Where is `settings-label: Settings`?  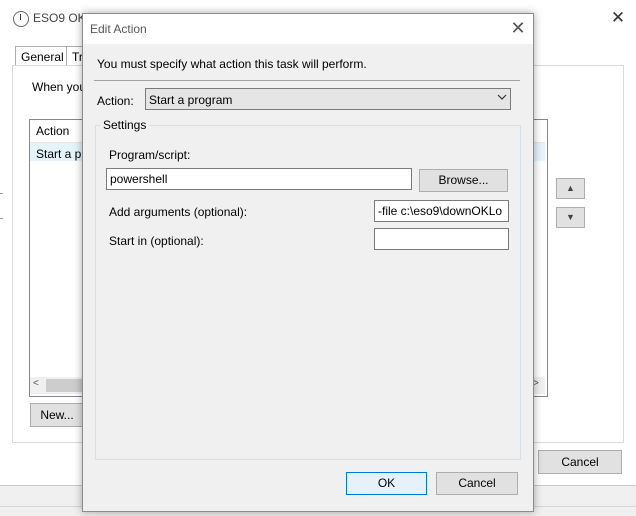 settings-label: Settings is located at coordinates (125, 125).